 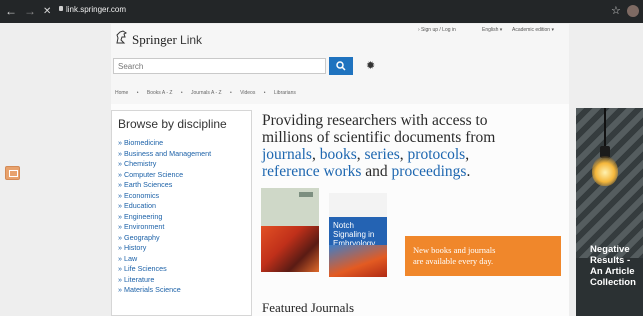 What do you see at coordinates (30, 11) in the screenshot?
I see `forward-icon: →` at bounding box center [30, 11].